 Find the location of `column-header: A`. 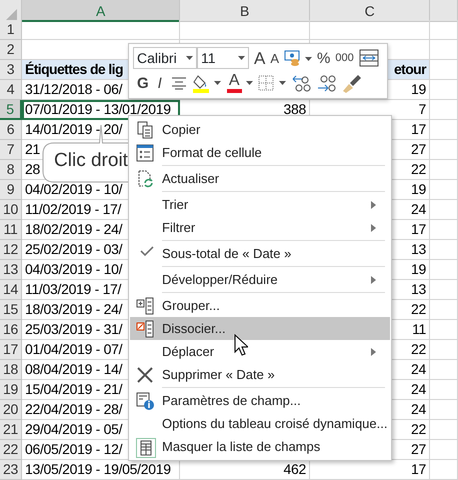

column-header: A is located at coordinates (101, 11).